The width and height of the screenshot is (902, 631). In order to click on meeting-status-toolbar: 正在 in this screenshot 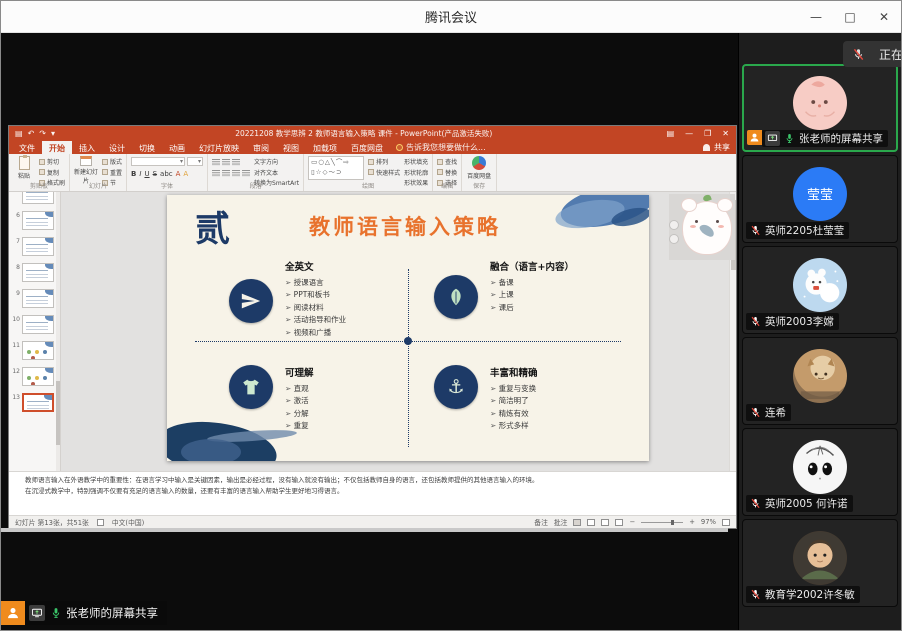, I will do `click(872, 54)`.